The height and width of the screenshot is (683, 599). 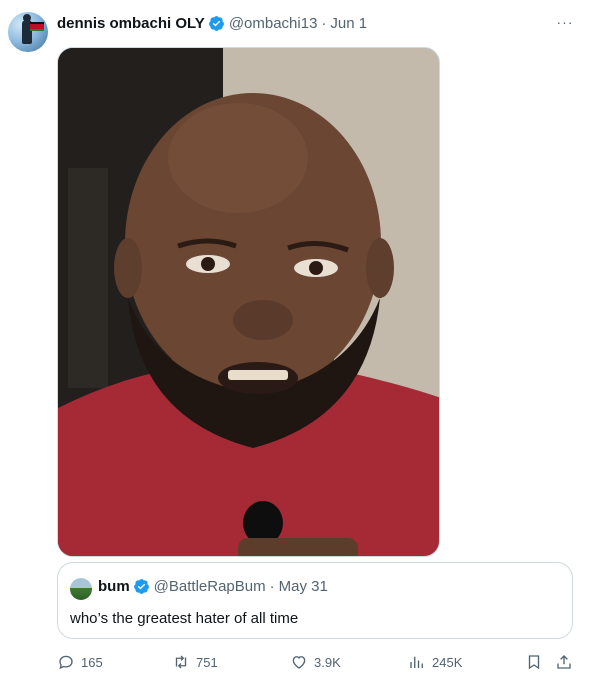 I want to click on like-count: 3.9K, so click(x=327, y=662).